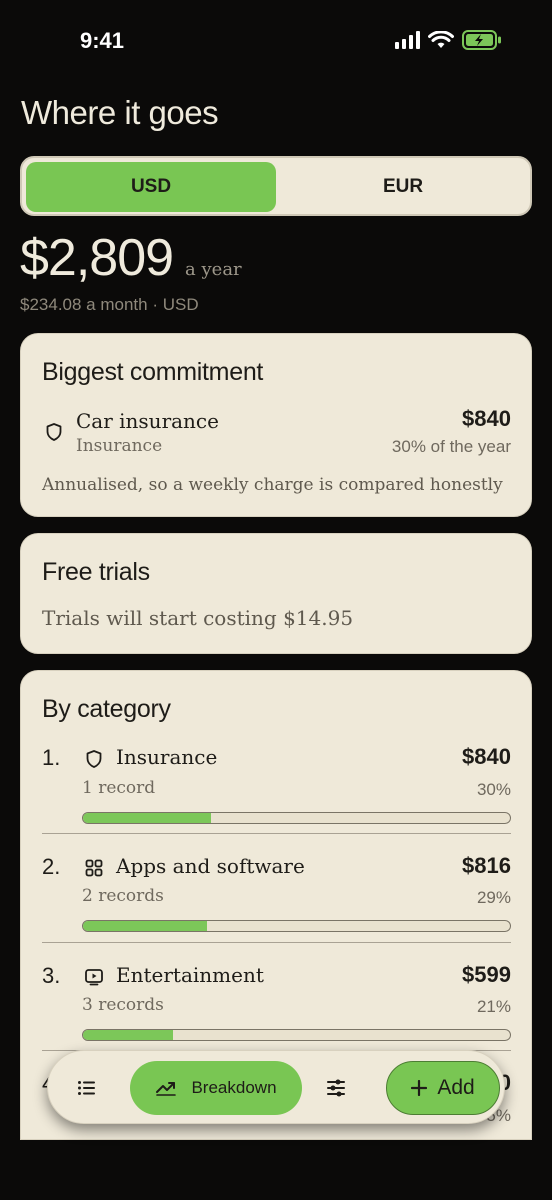  Describe the element at coordinates (106, 709) in the screenshot. I see `card-title: By category` at that location.